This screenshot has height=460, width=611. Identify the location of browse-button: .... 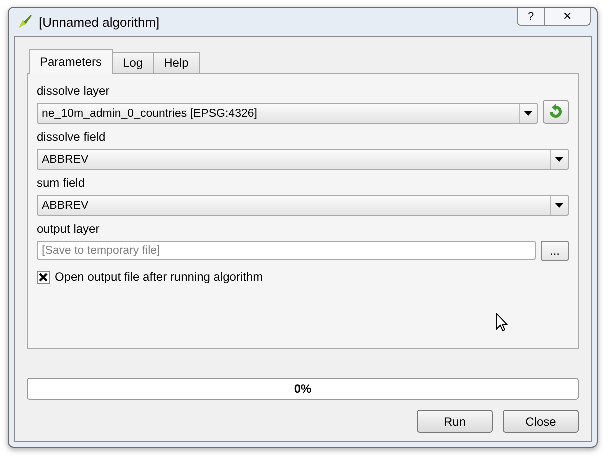
(555, 251).